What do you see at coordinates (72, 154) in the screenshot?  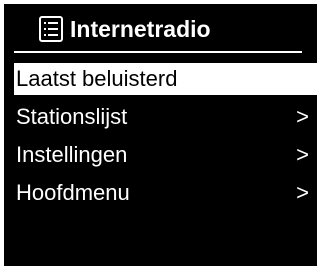 I see `menu-item-label: Instellingen` at bounding box center [72, 154].